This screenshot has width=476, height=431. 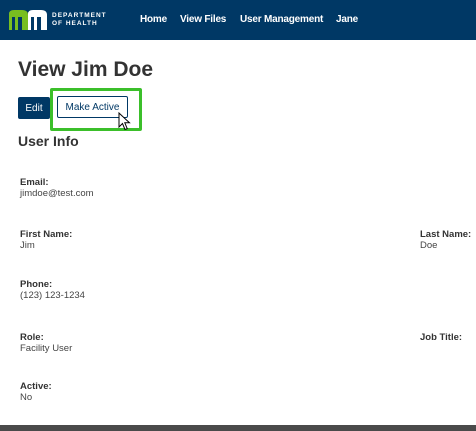 I want to click on mn-health-logo: DEPARTMENT OF HEALTH, so click(x=57, y=19).